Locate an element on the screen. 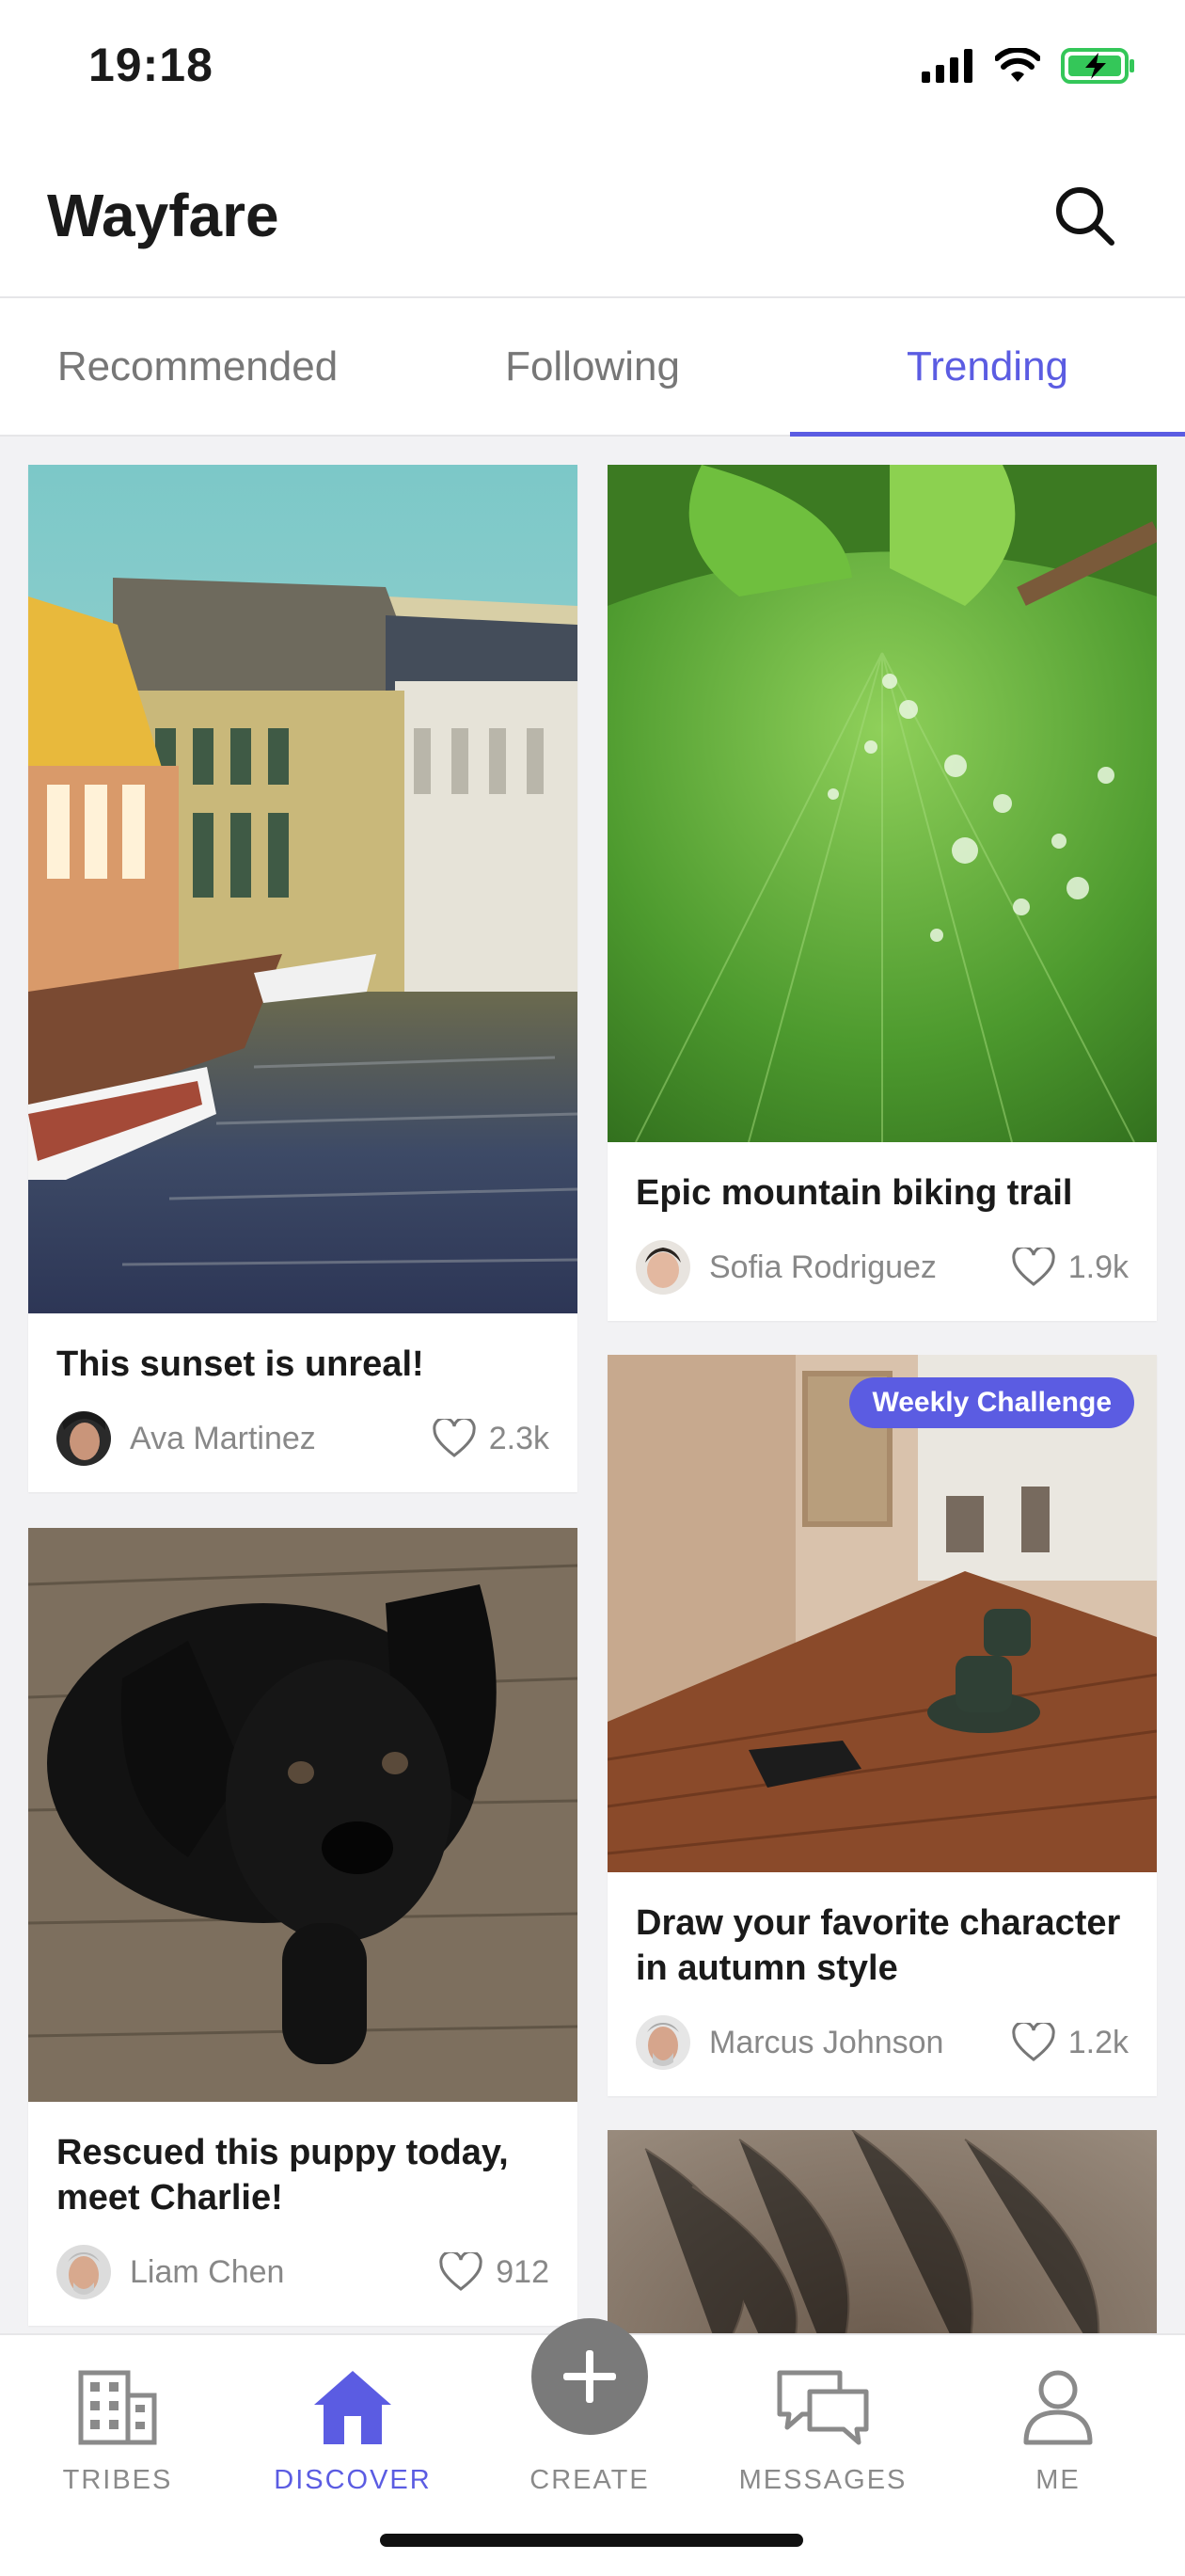 The image size is (1185, 2576). app-header: Wayfare is located at coordinates (592, 220).